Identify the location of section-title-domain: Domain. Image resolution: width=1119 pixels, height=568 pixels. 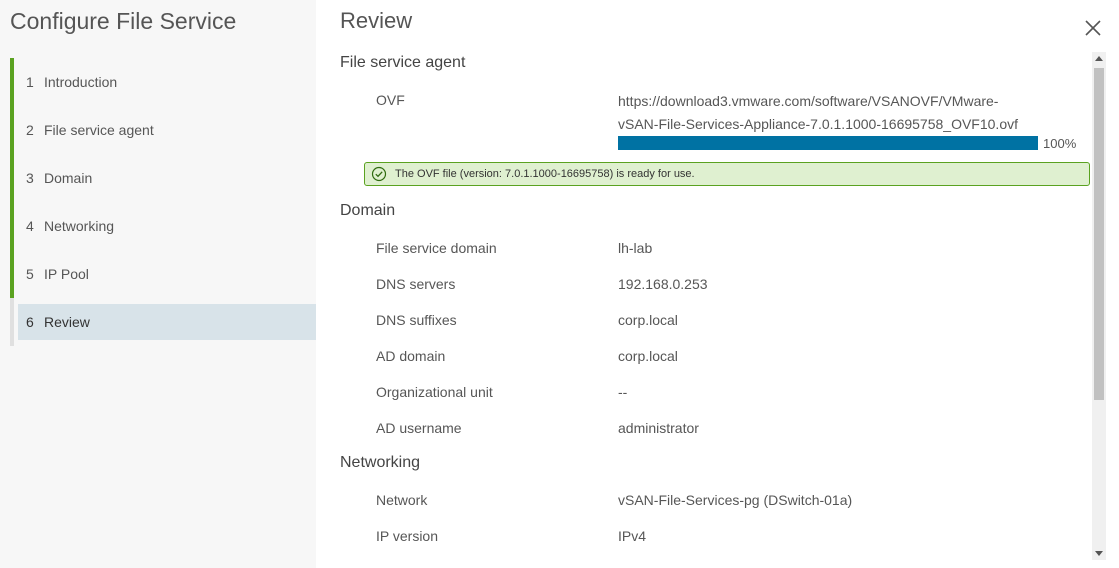
(368, 210).